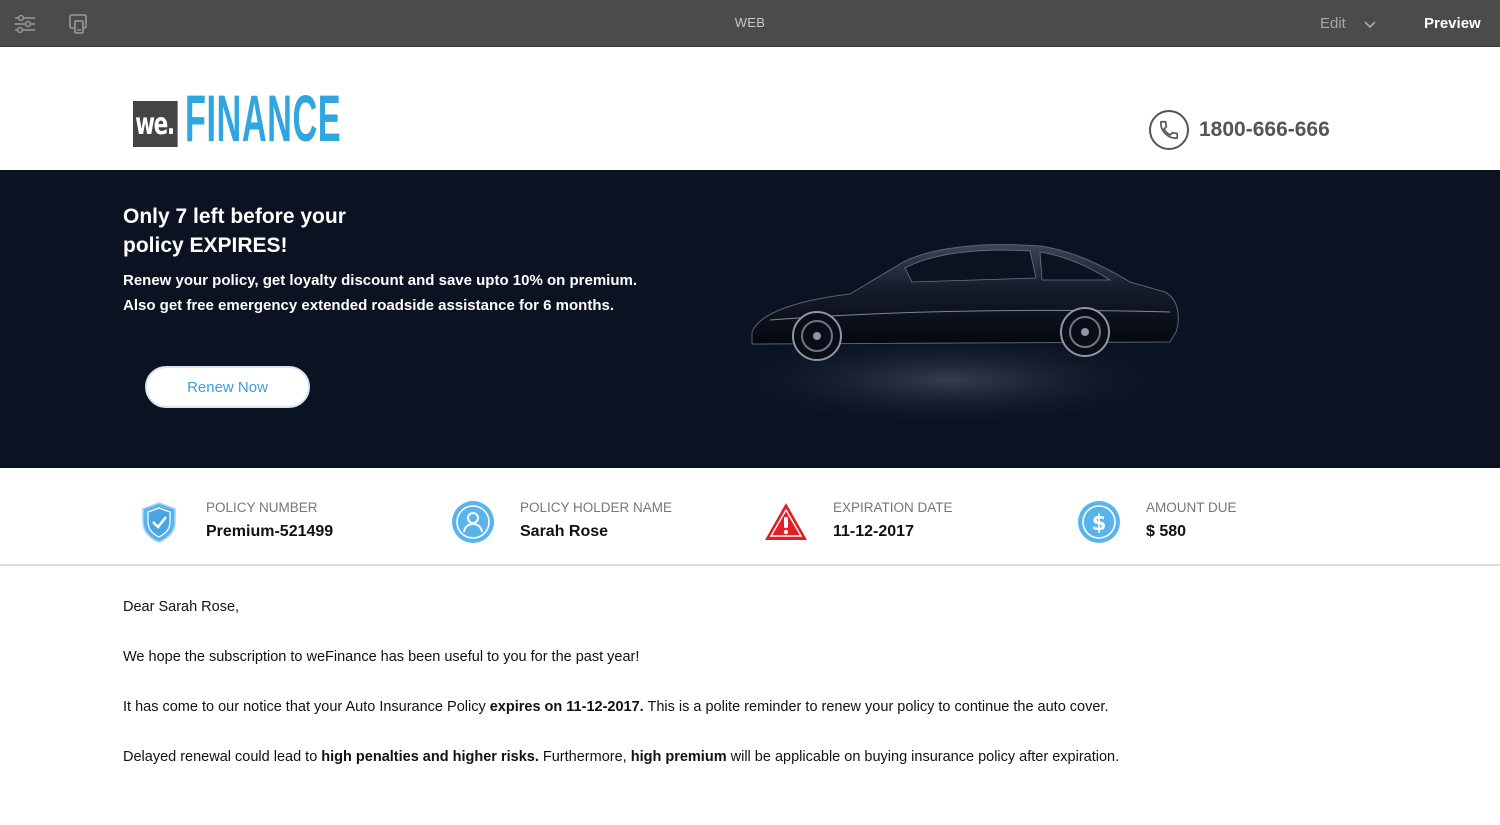 This screenshot has height=825, width=1500. Describe the element at coordinates (950, 332) in the screenshot. I see `car-image` at that location.